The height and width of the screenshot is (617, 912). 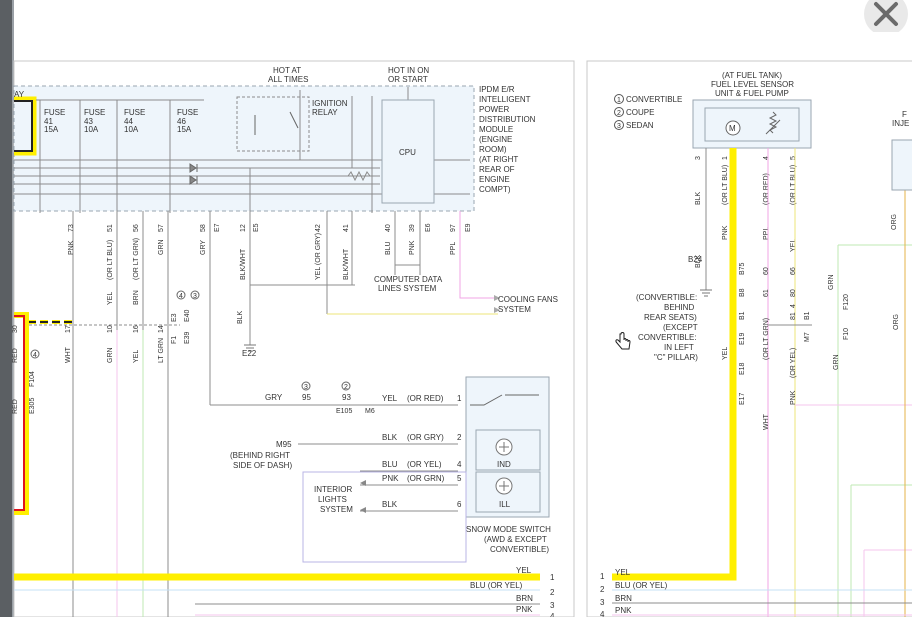 I want to click on hot-at-all-times-2: ALL TIMES, so click(x=288, y=79).